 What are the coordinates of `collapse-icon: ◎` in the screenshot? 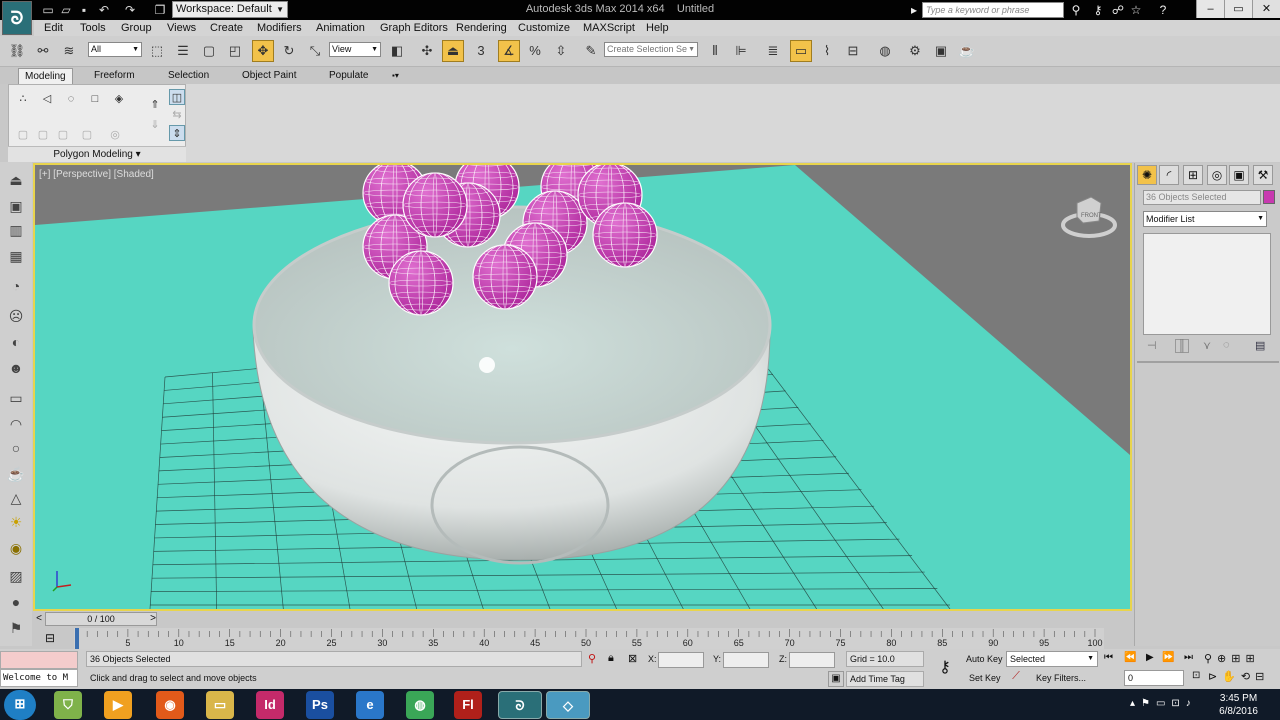 It's located at (115, 135).